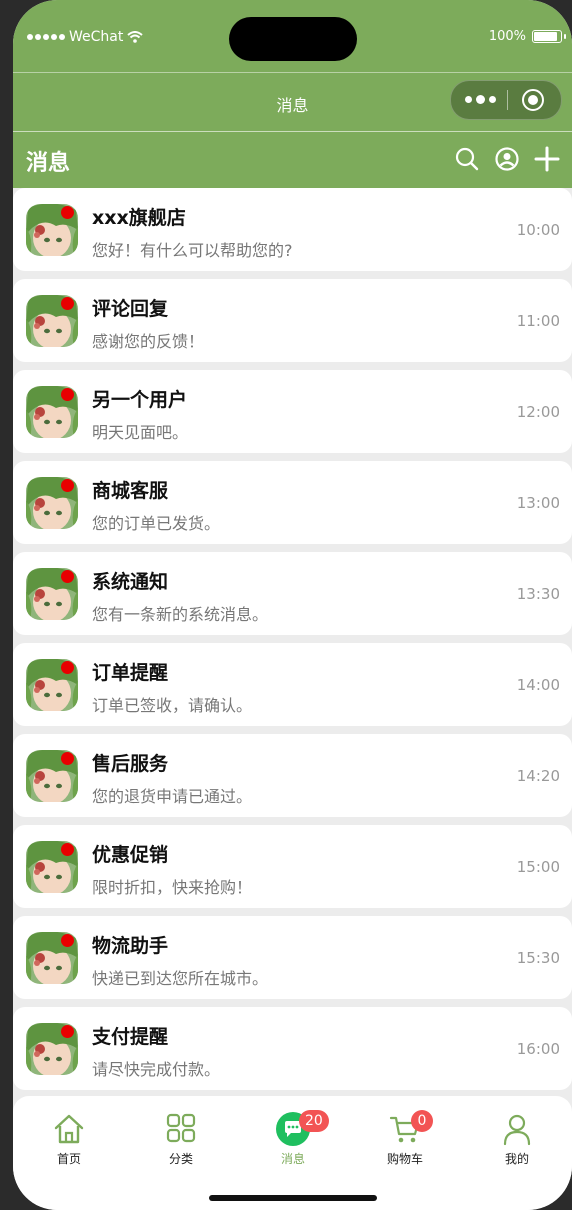 The height and width of the screenshot is (1210, 572). I want to click on tab-cart: 购物车 0, so click(405, 1138).